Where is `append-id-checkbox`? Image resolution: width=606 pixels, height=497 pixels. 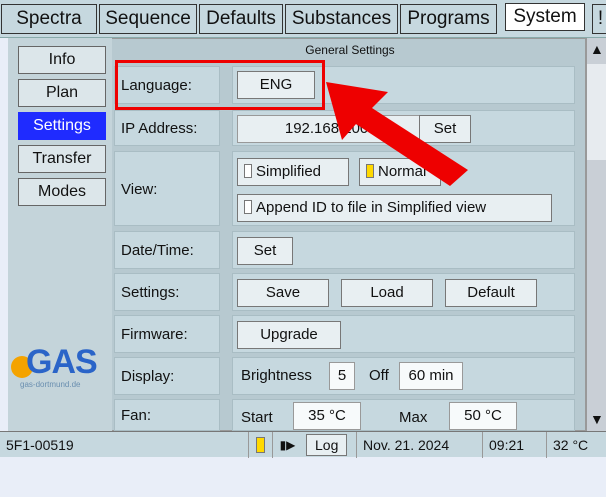
append-id-checkbox is located at coordinates (248, 207).